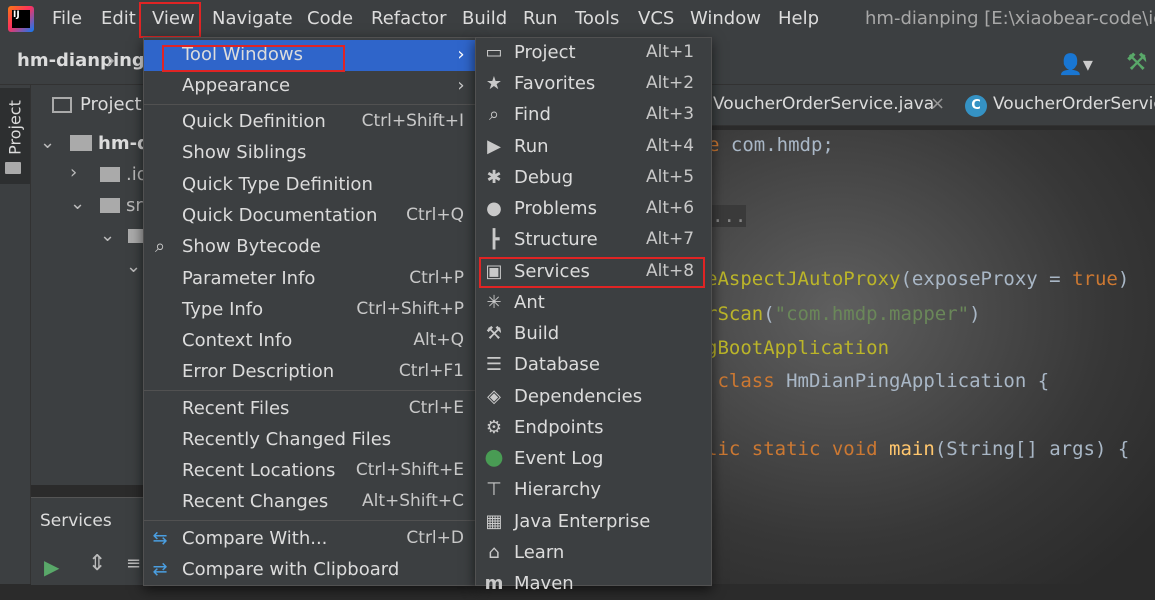 The width and height of the screenshot is (1155, 600). I want to click on menu-run: Run, so click(540, 19).